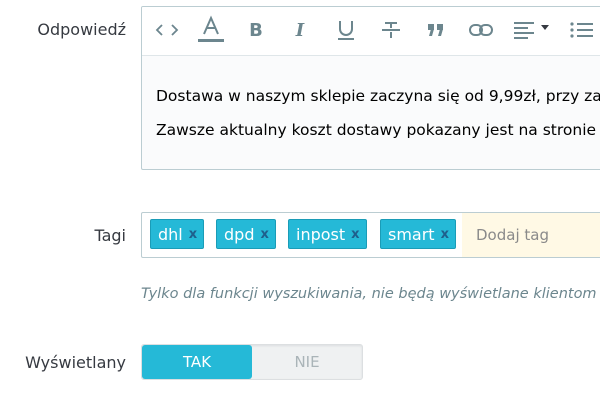 The width and height of the screenshot is (600, 400). I want to click on text-color-button, so click(211, 30).